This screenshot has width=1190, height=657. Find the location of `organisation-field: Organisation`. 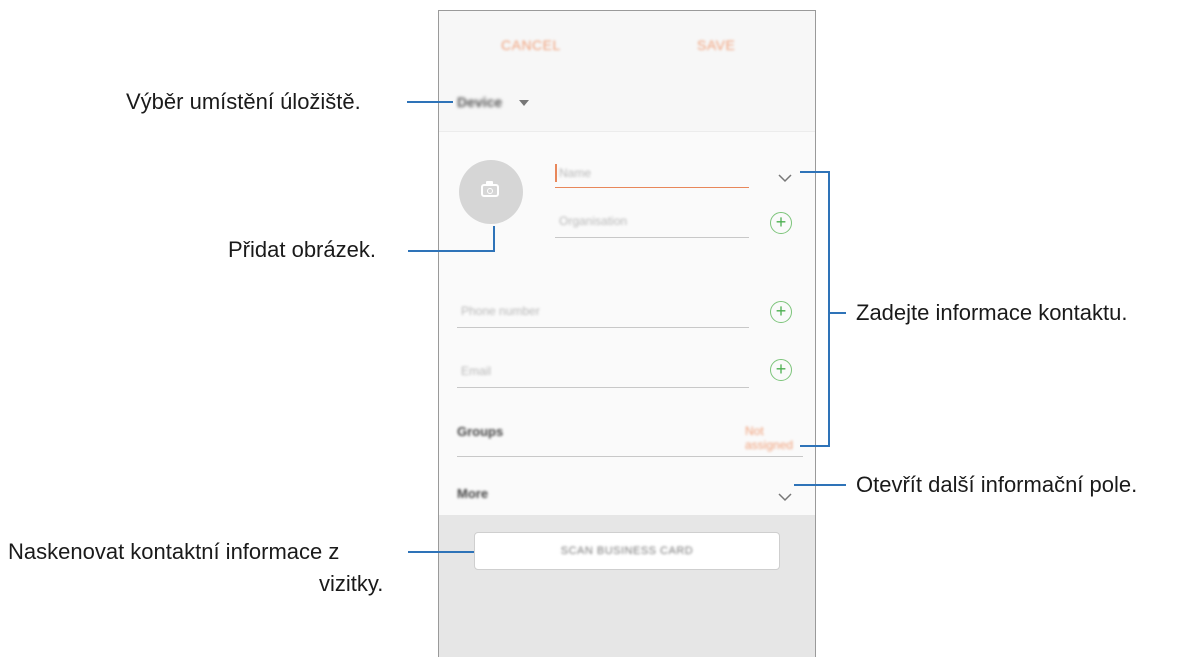

organisation-field: Organisation is located at coordinates (652, 224).